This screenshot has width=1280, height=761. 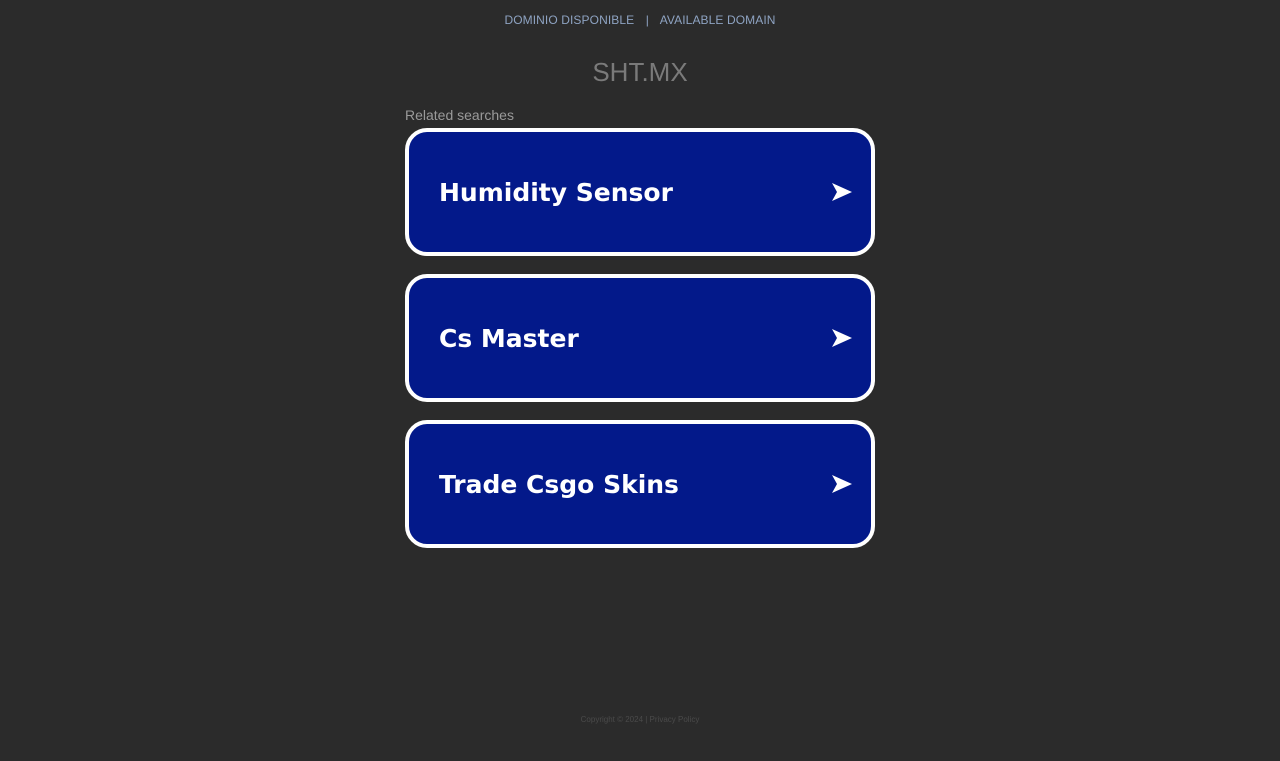 I want to click on domain-title: SHT.MX, so click(x=640, y=72).